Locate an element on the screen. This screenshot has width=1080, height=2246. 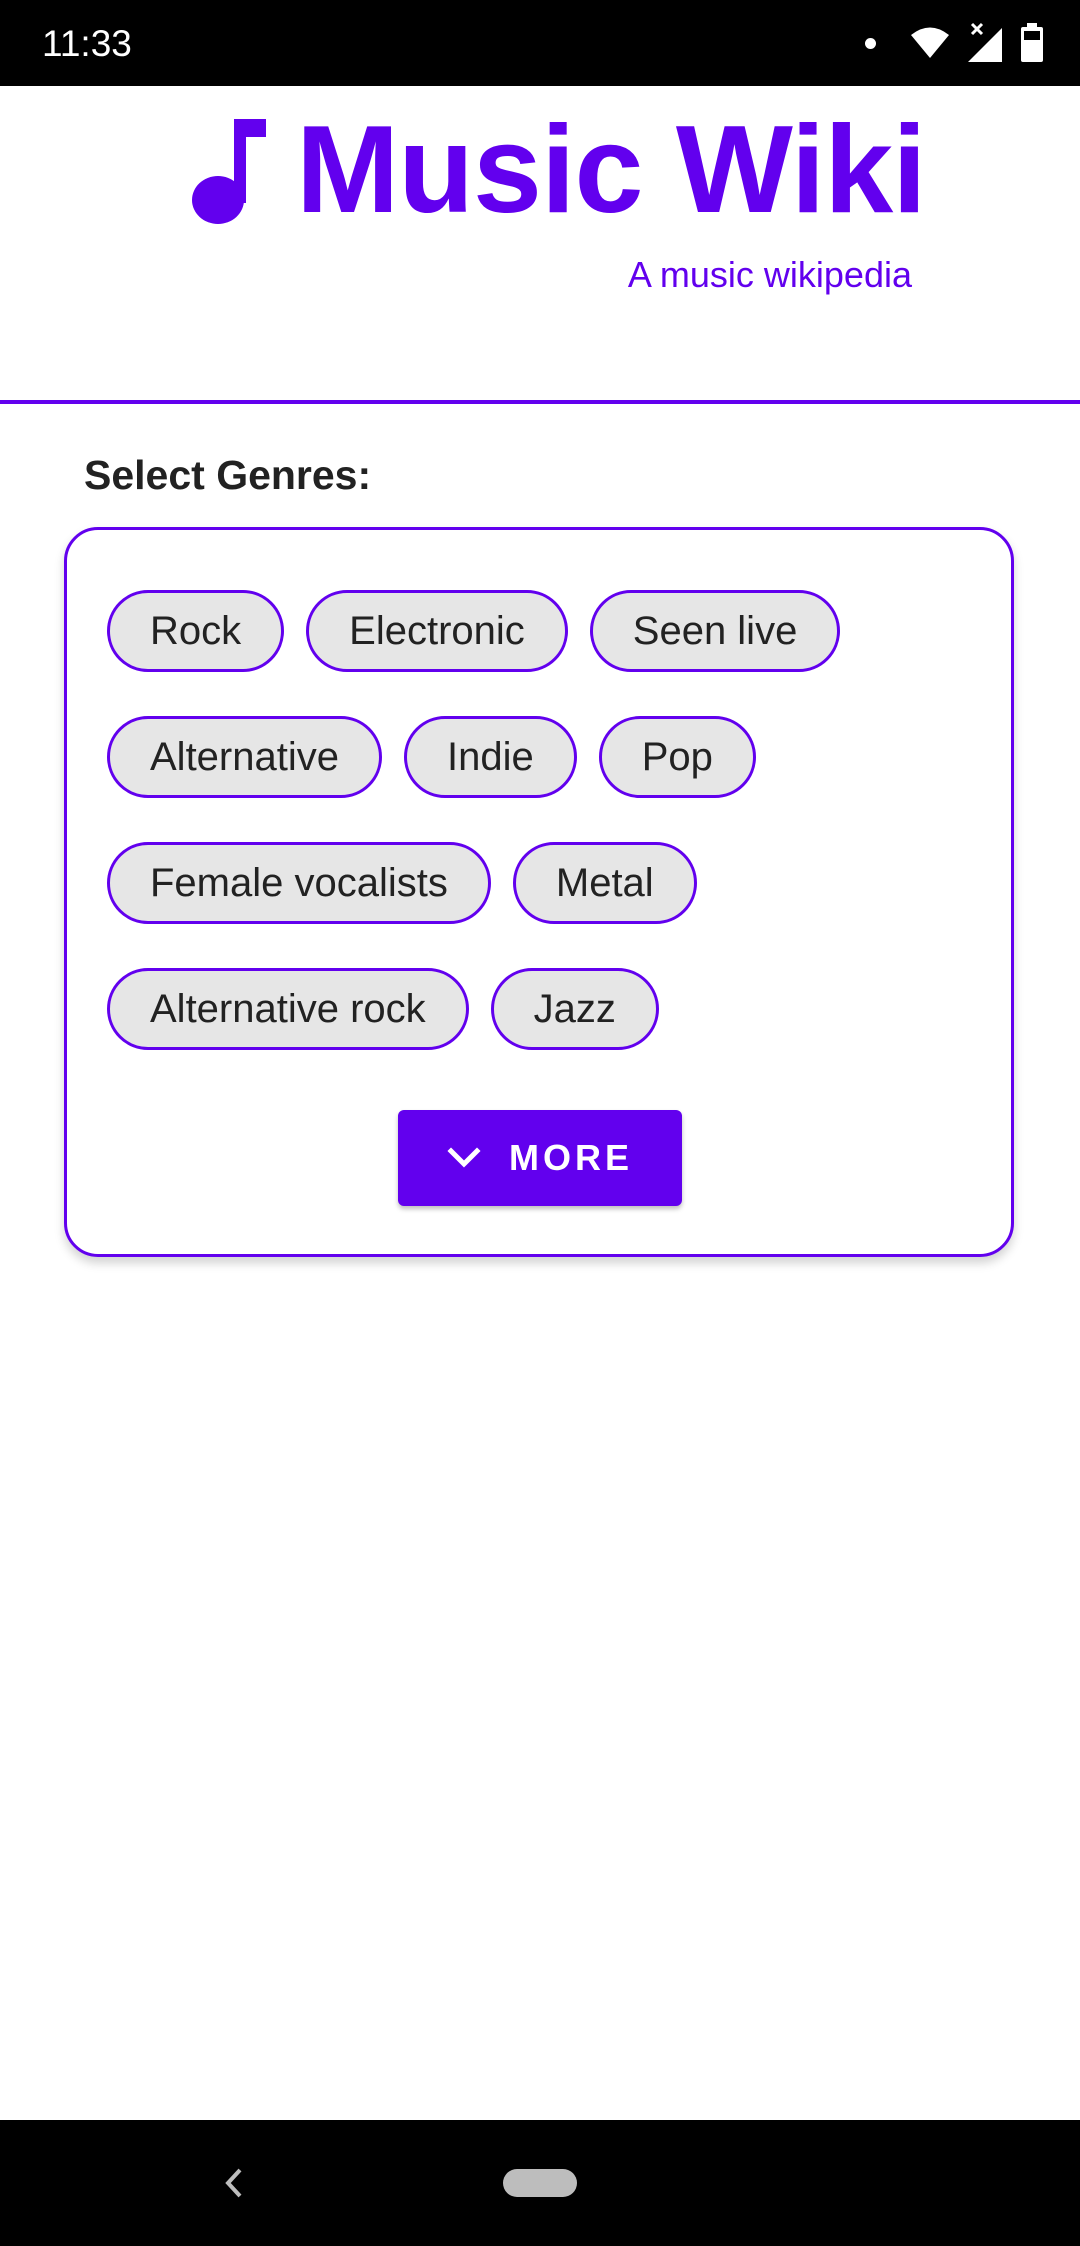
chip-row: Alternative rock Jazz is located at coordinates (537, 1009).